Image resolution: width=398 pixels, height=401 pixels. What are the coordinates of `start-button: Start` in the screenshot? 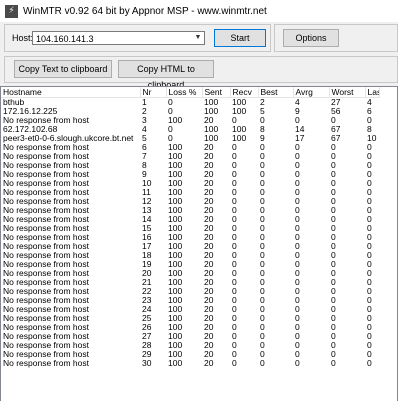 It's located at (240, 38).